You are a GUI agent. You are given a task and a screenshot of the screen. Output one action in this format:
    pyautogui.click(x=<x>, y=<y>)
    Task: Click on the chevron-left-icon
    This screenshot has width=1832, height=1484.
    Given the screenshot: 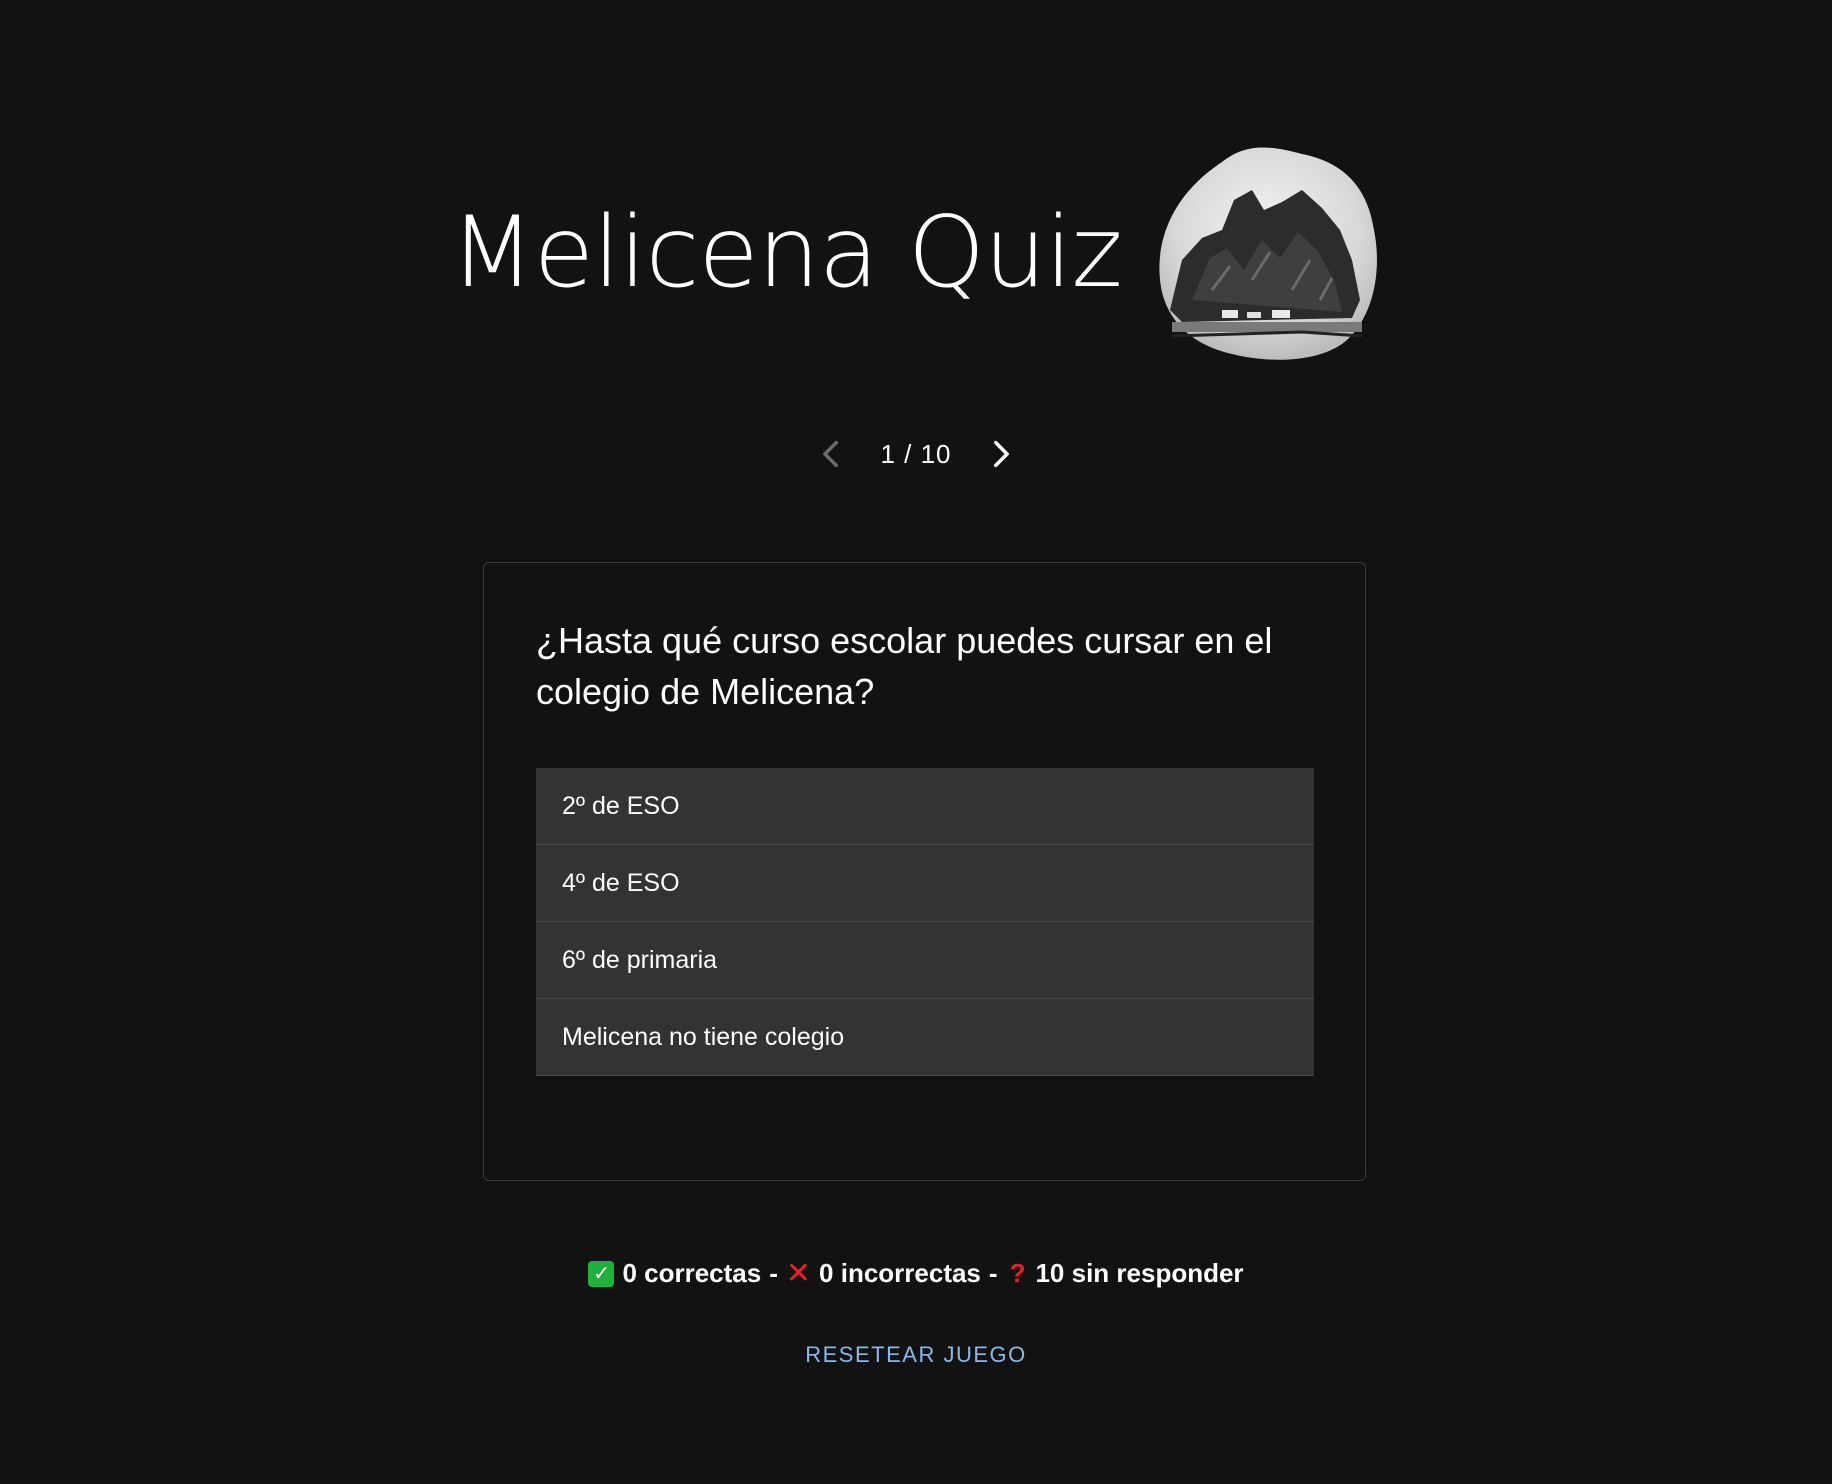 What is the action you would take?
    pyautogui.click(x=831, y=454)
    